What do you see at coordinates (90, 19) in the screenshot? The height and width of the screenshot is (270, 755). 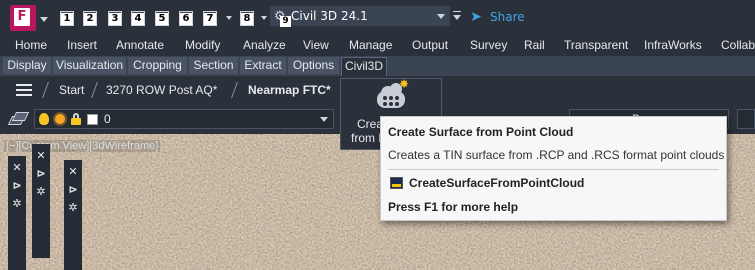 I see `key-tip-2: 2` at bounding box center [90, 19].